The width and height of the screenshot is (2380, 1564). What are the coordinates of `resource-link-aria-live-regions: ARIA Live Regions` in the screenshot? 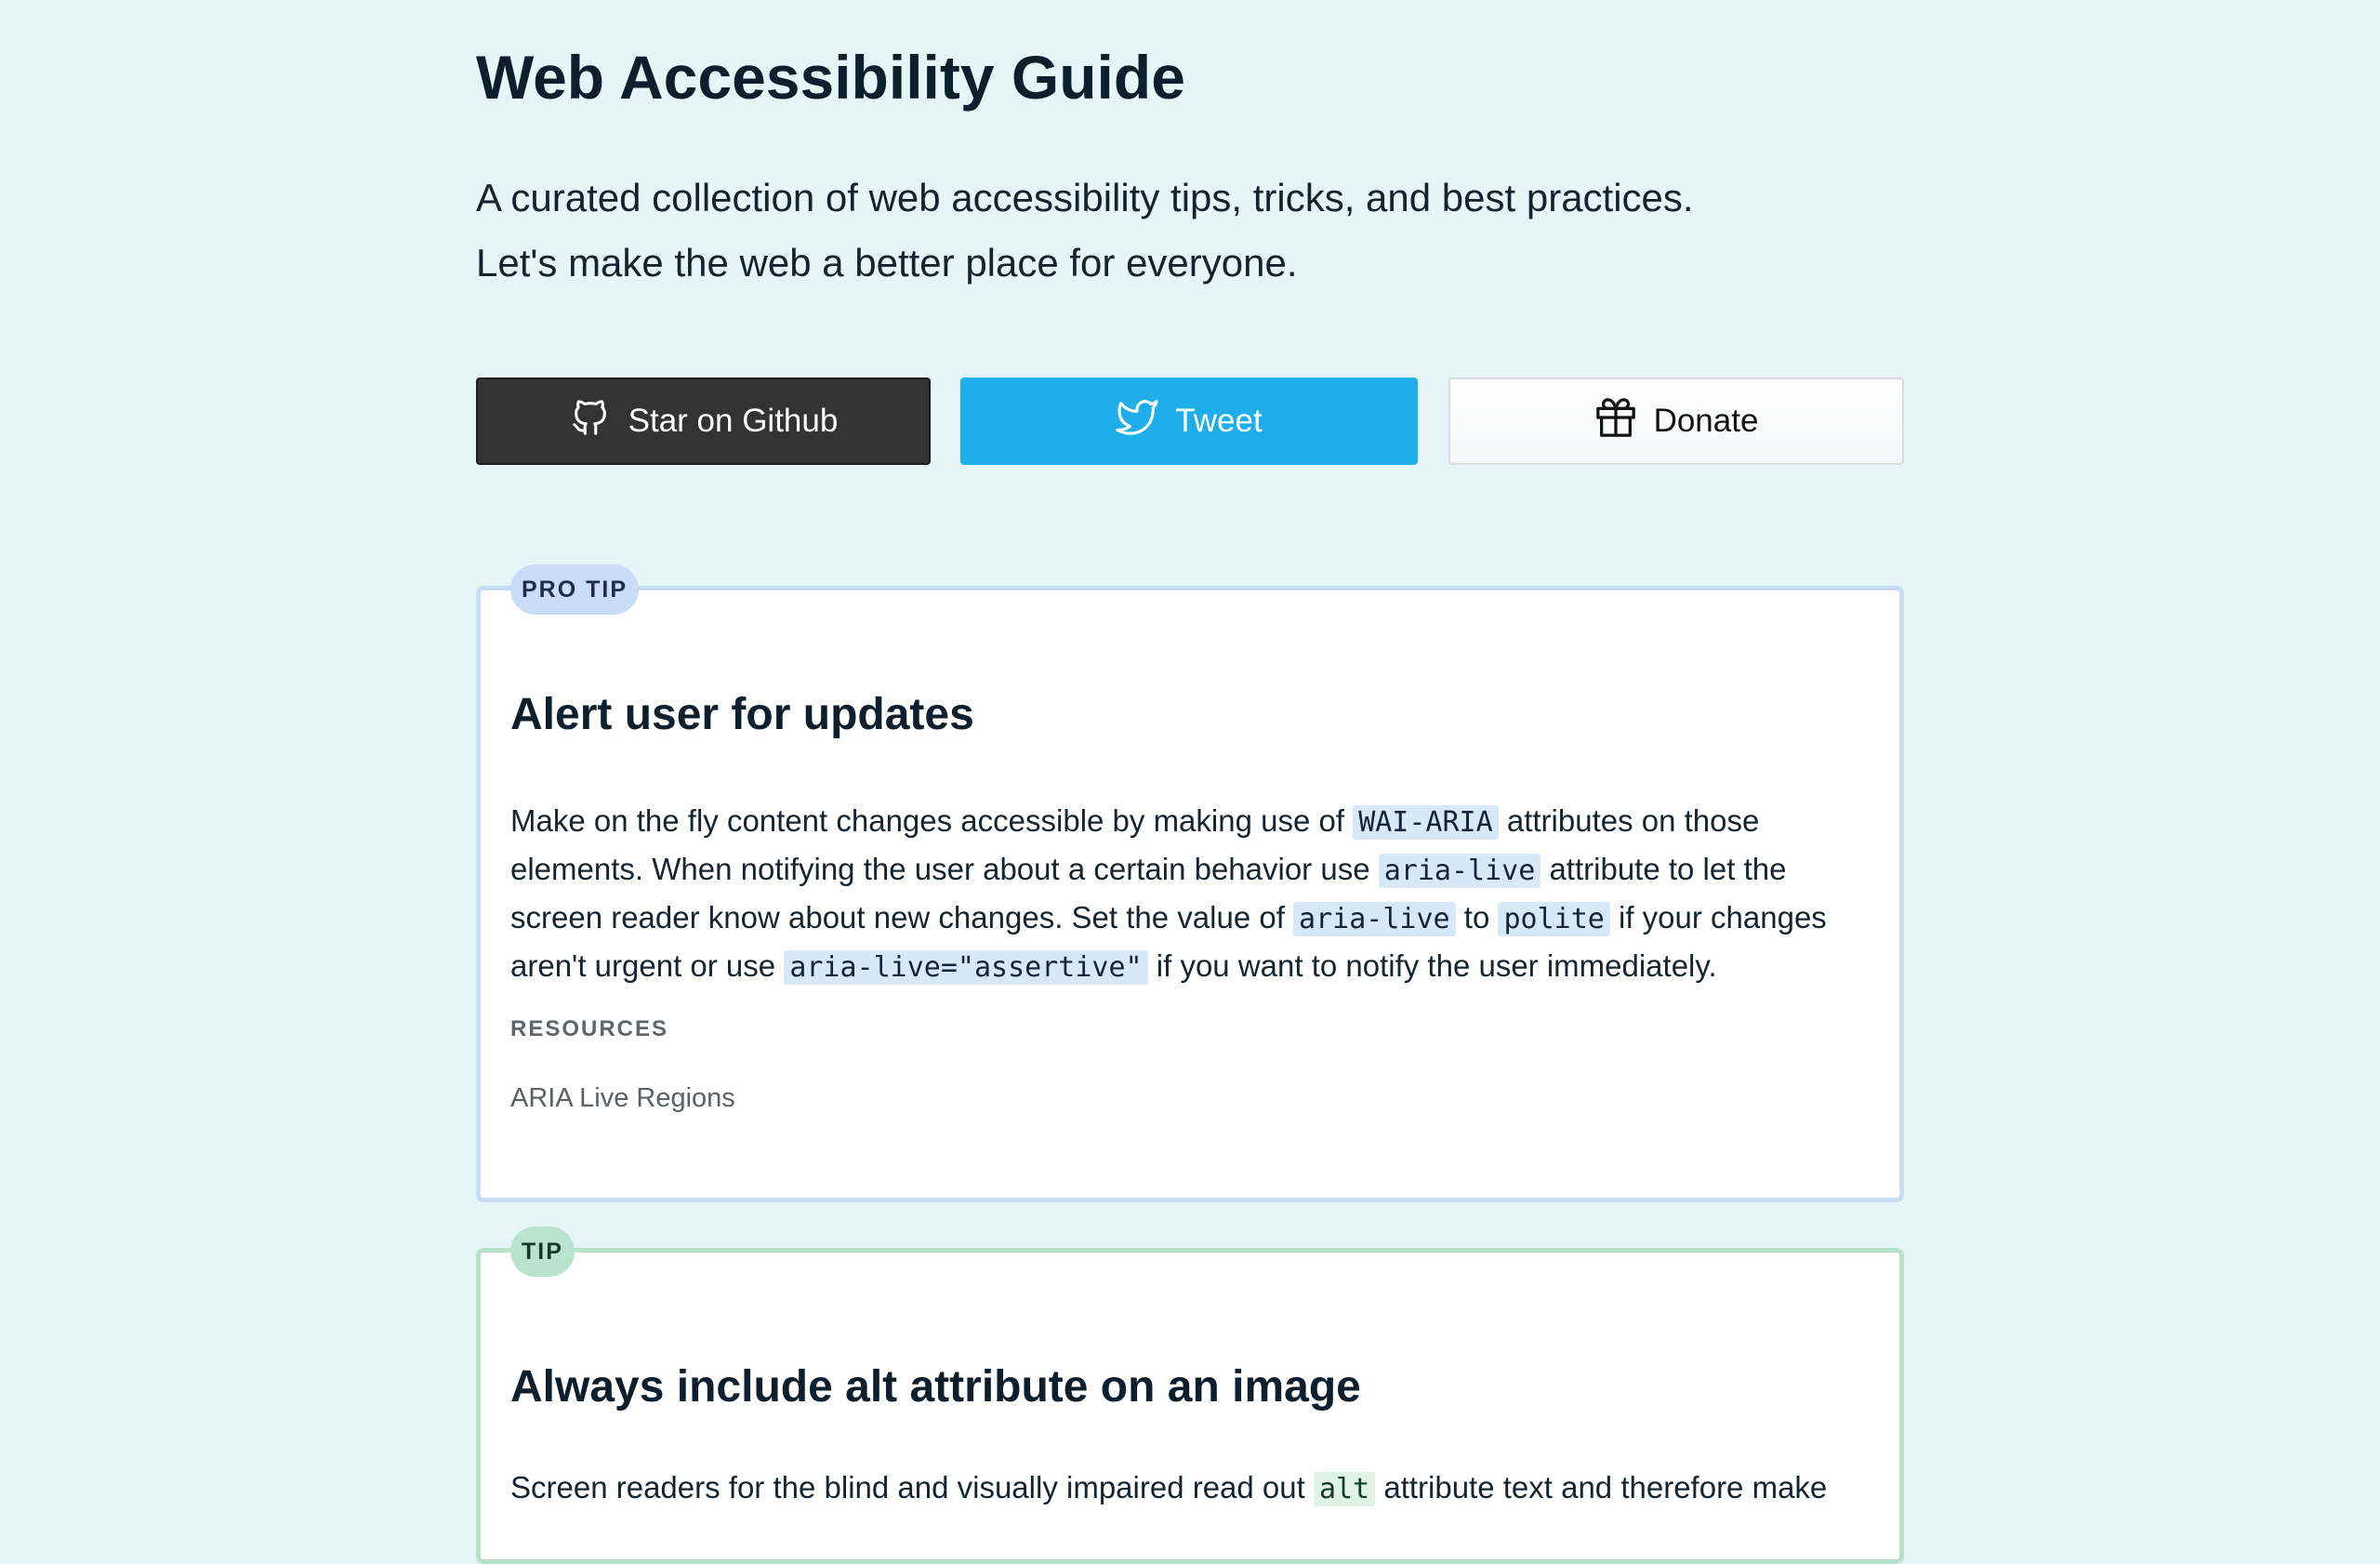 It's located at (622, 1098).